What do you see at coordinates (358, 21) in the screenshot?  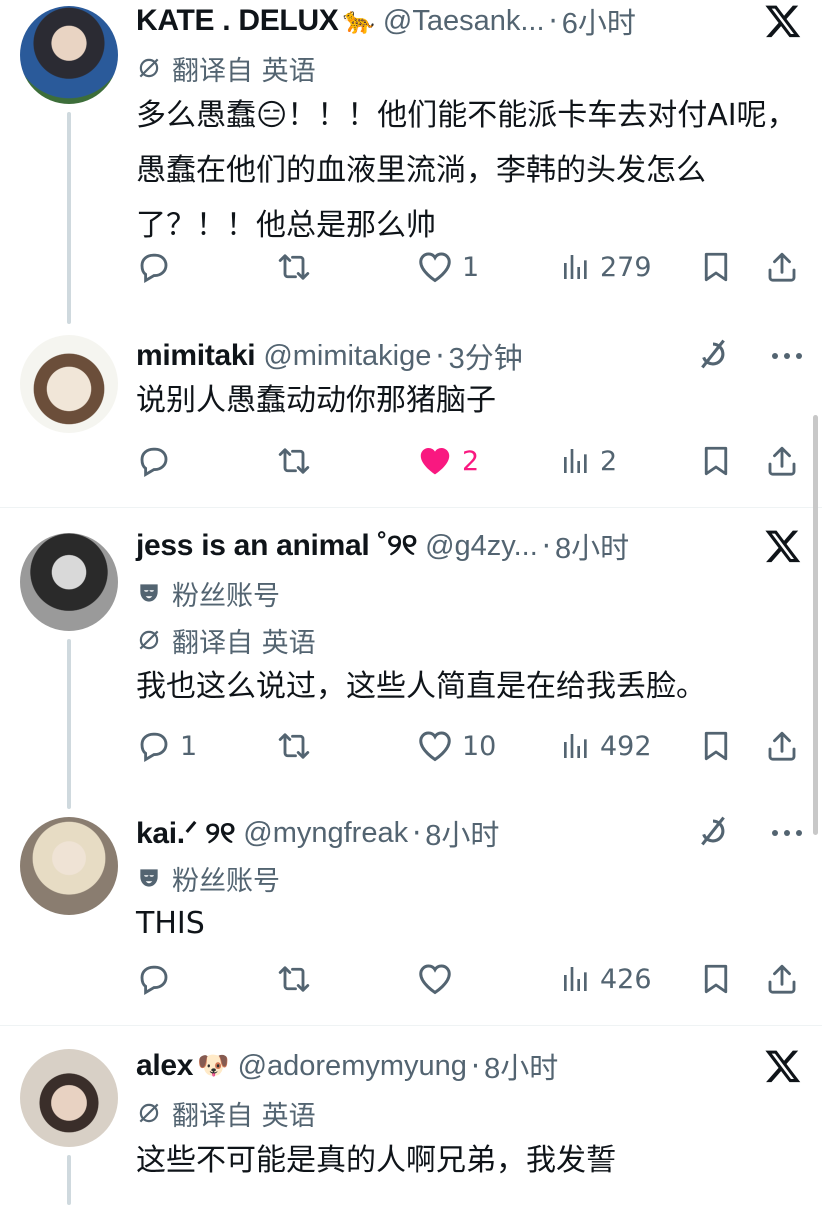 I see `name-emoji: 🐆` at bounding box center [358, 21].